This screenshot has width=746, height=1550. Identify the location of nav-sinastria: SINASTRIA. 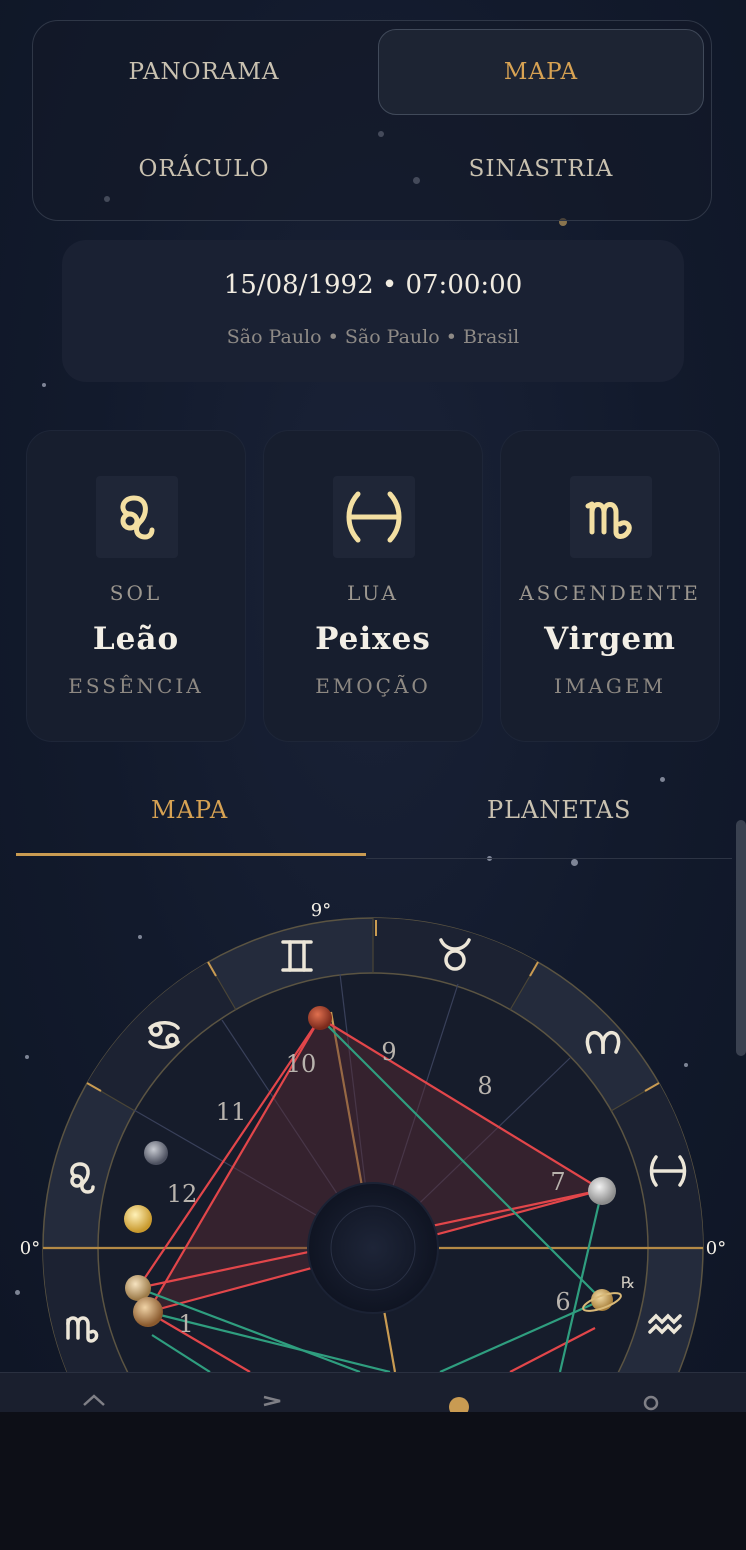
(541, 169).